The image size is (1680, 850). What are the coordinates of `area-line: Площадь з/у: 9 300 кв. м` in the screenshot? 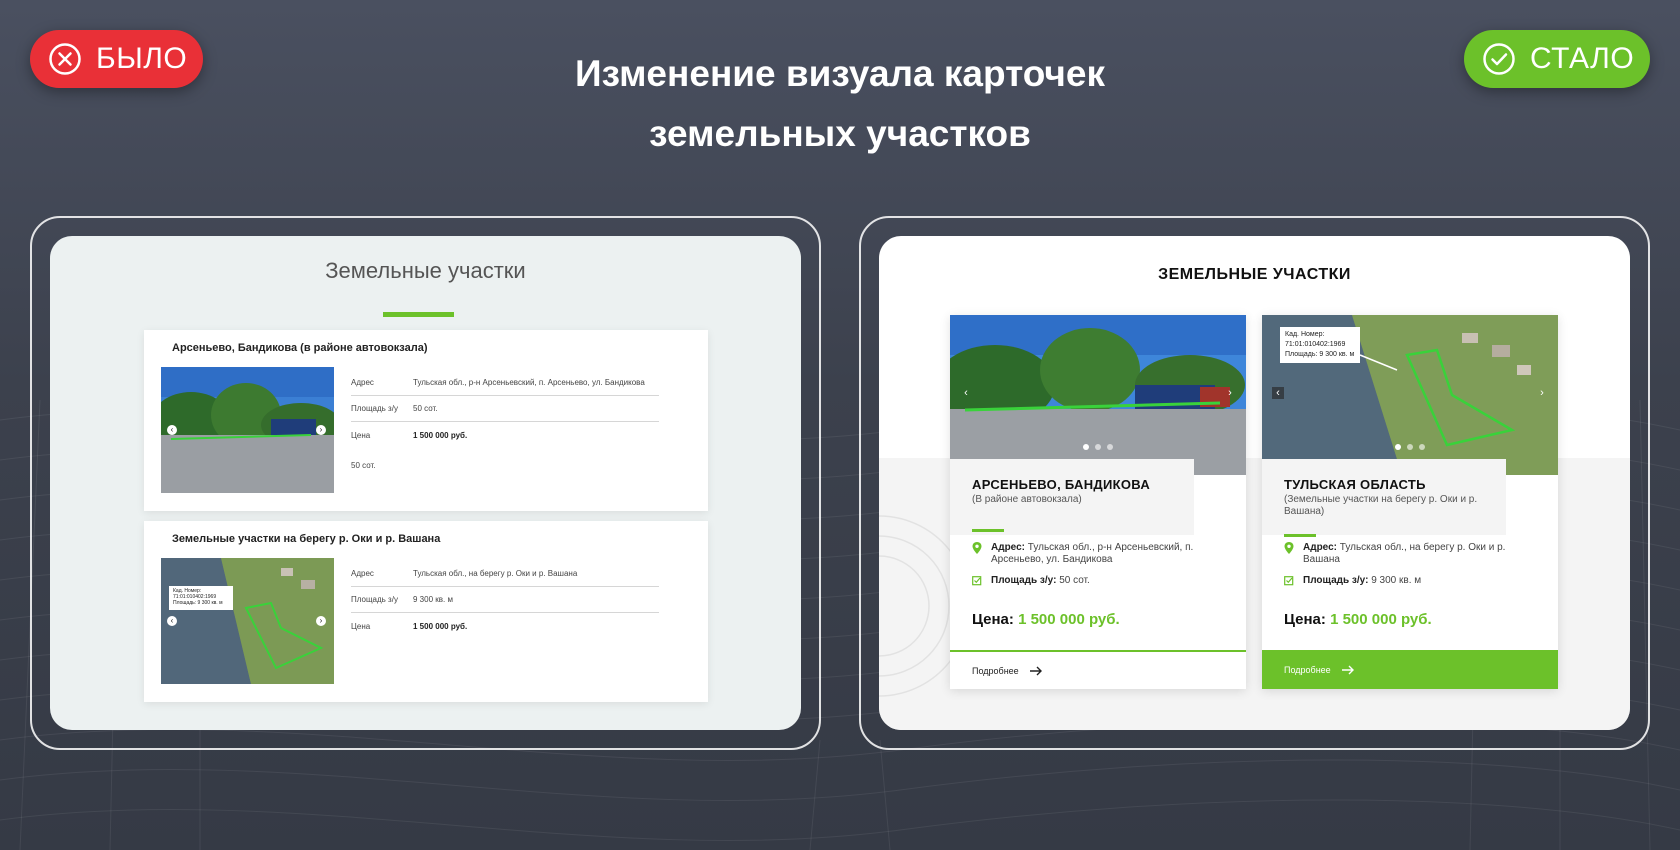 It's located at (1414, 581).